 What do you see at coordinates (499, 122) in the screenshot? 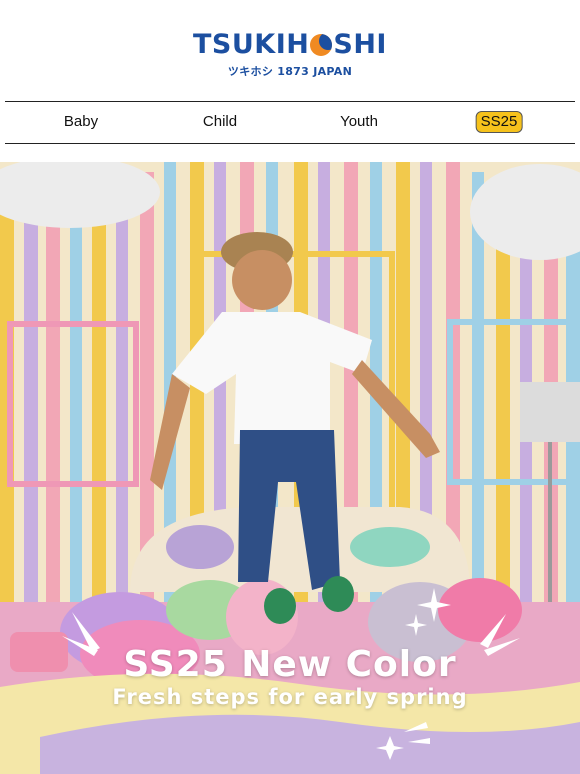
I see `nav-item-ss25: SS25` at bounding box center [499, 122].